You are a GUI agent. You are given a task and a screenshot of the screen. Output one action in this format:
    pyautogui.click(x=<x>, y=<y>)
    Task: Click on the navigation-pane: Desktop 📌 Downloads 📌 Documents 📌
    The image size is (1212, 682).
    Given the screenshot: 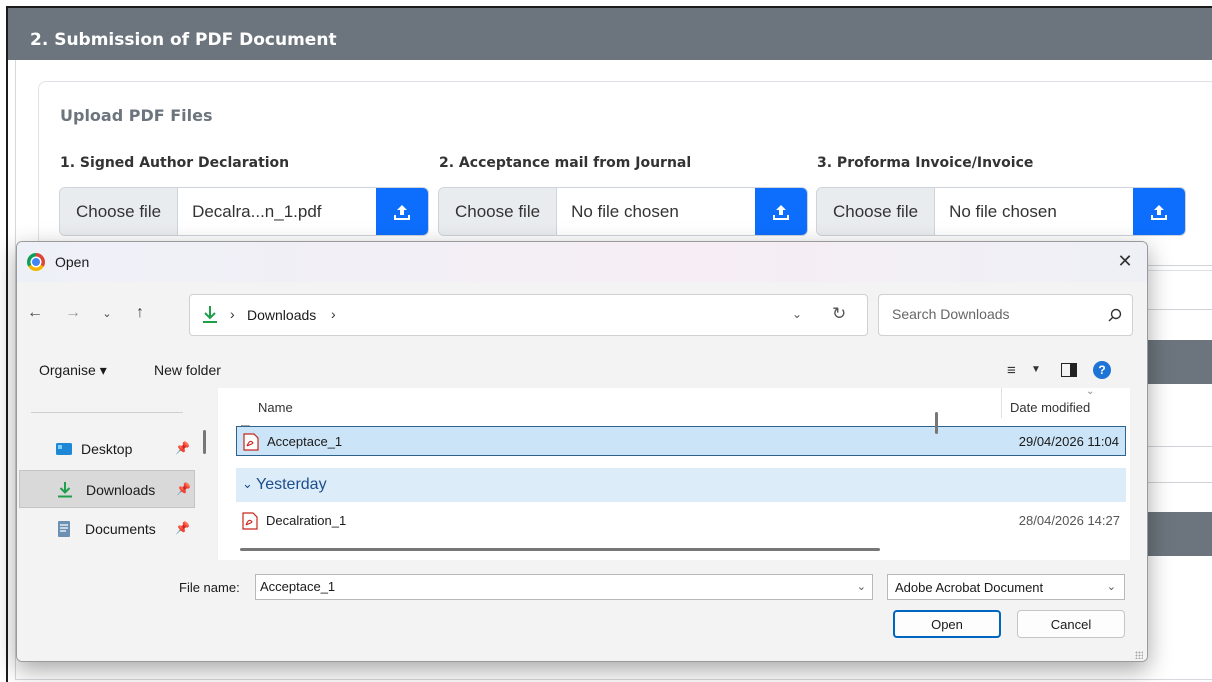 What is the action you would take?
    pyautogui.click(x=117, y=474)
    